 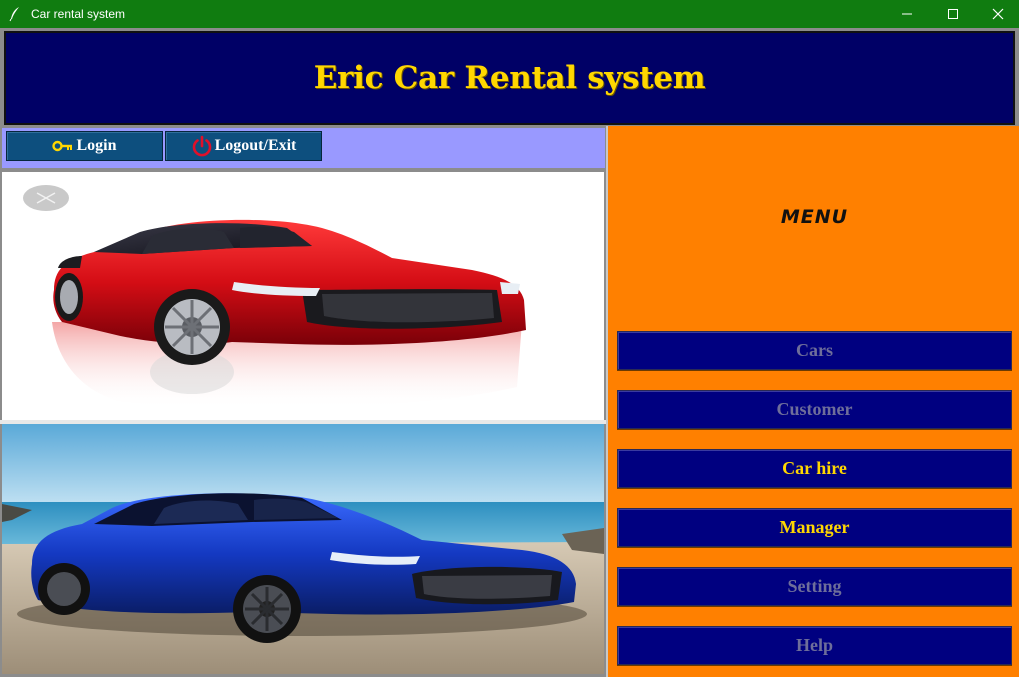 I want to click on menu-cars-button: Cars, so click(x=814, y=350).